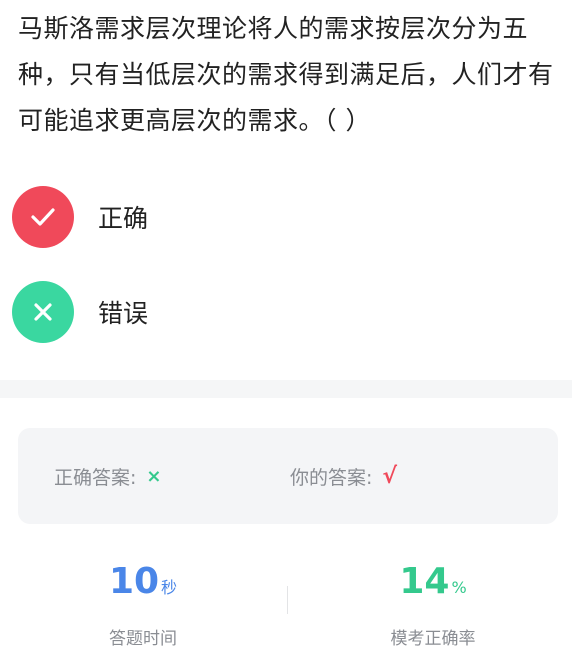 This screenshot has width=572, height=666. Describe the element at coordinates (390, 476) in the screenshot. I see `your-answer-mark: √` at that location.